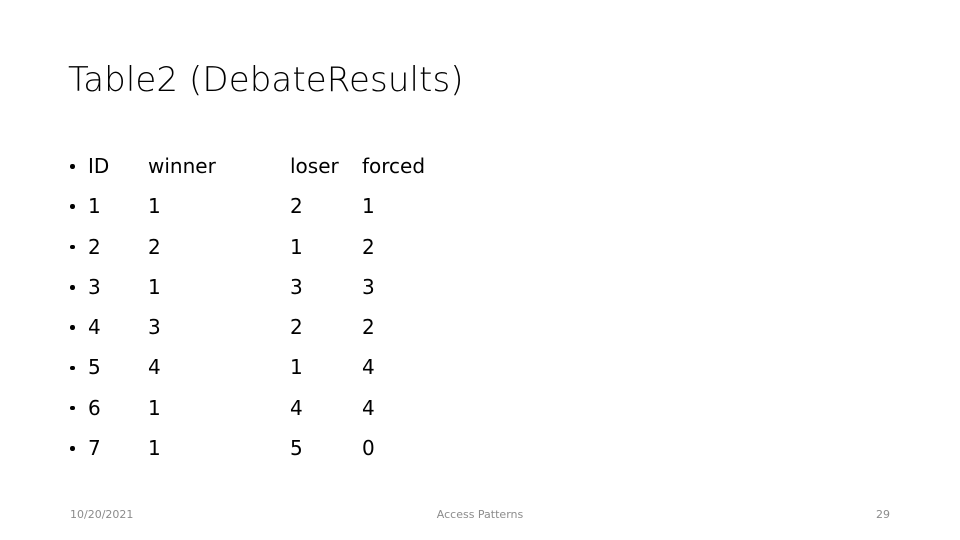 The image size is (960, 540). What do you see at coordinates (470, 247) in the screenshot?
I see `table-row: 2 2 1 2` at bounding box center [470, 247].